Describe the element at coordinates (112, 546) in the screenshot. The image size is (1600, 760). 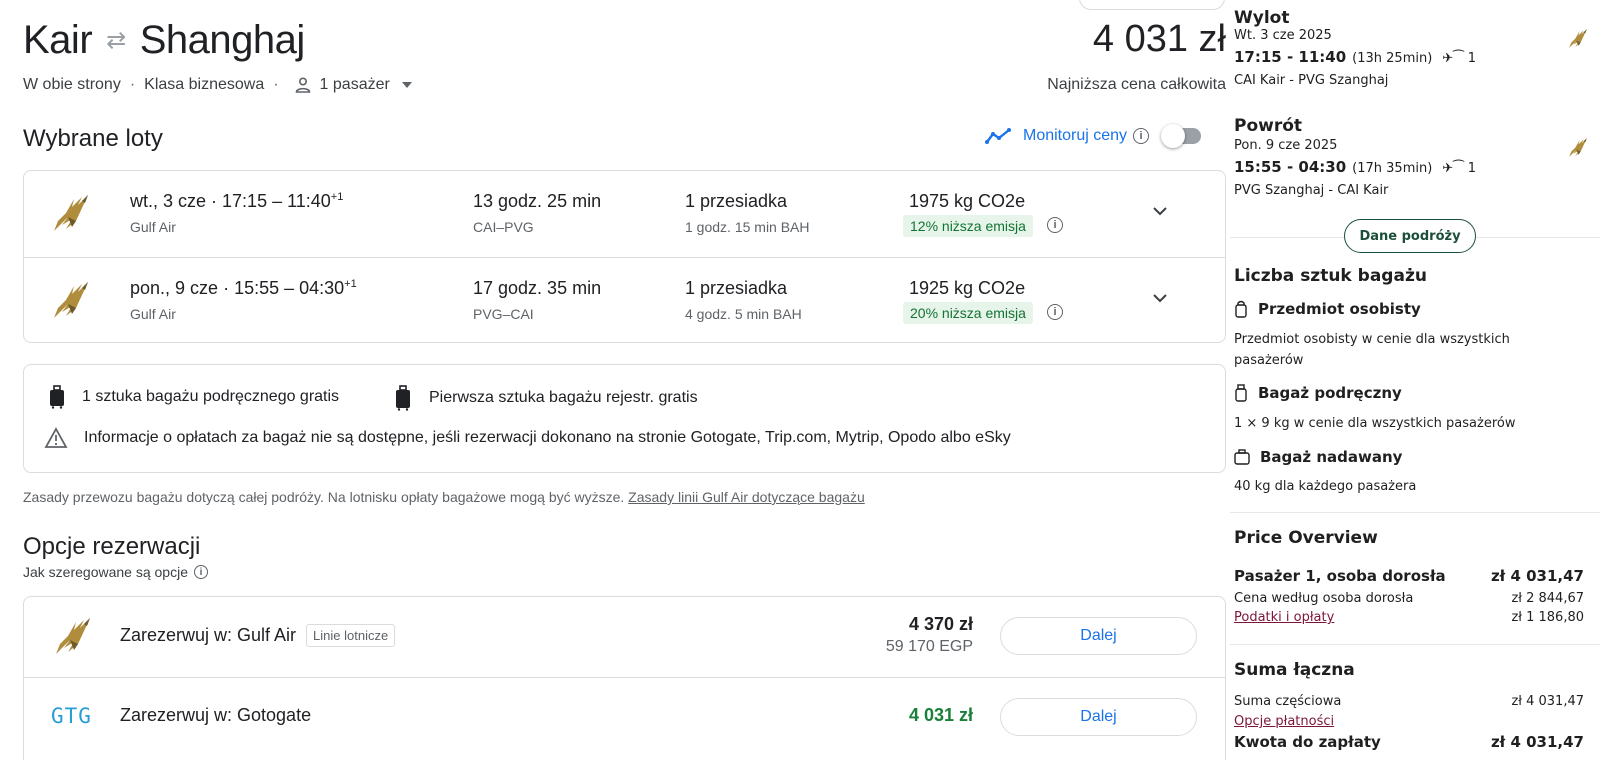
I see `booking-options-title: Opcje rezerwacji` at that location.